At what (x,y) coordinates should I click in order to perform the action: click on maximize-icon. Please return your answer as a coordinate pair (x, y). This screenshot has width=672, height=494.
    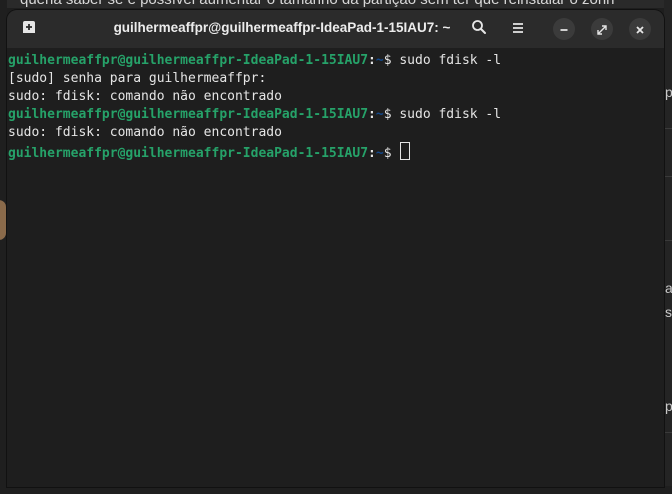
    Looking at the image, I should click on (602, 29).